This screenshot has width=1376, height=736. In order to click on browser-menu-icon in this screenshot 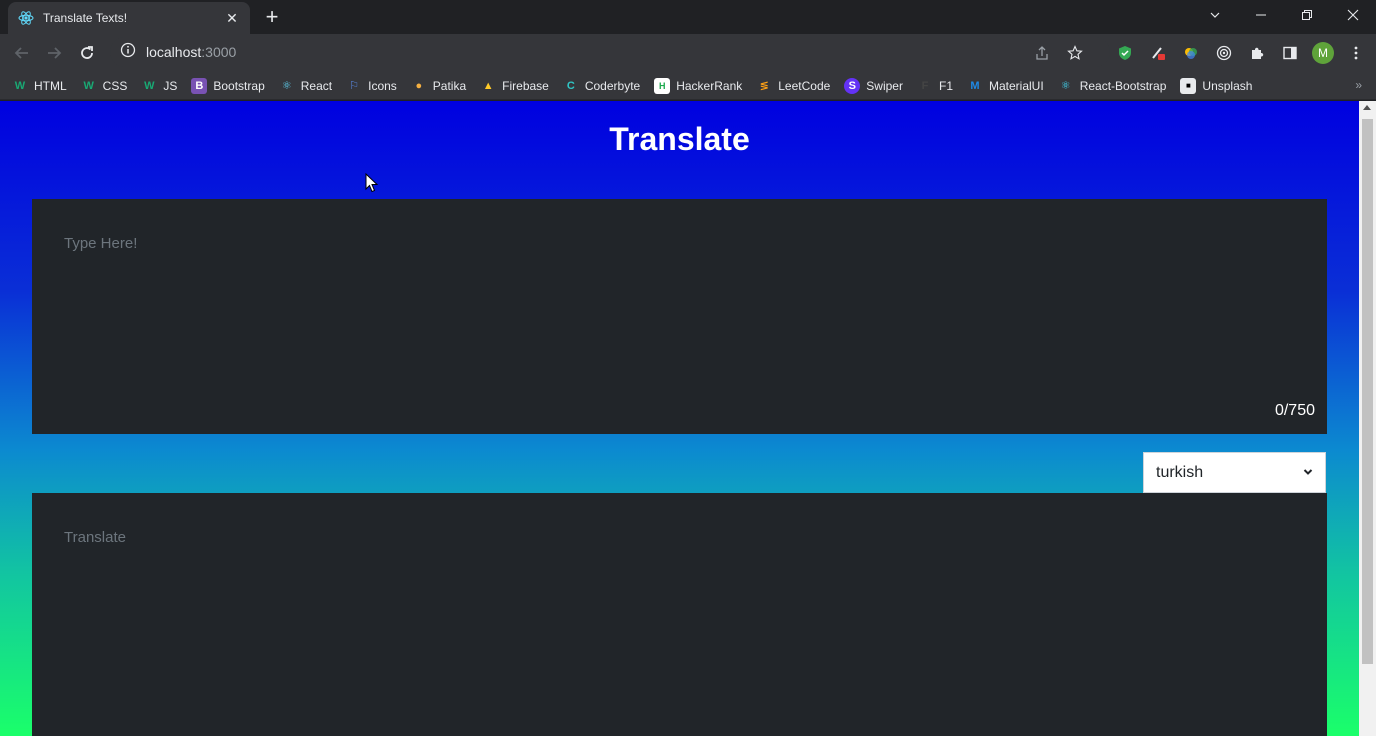, I will do `click(1356, 53)`.